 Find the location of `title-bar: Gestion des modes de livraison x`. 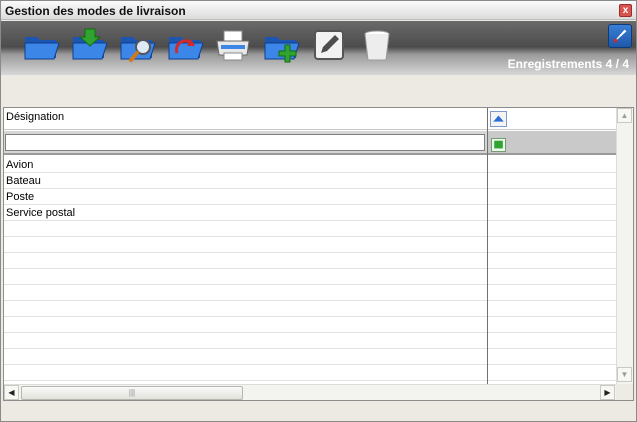

title-bar: Gestion des modes de livraison x is located at coordinates (318, 10).